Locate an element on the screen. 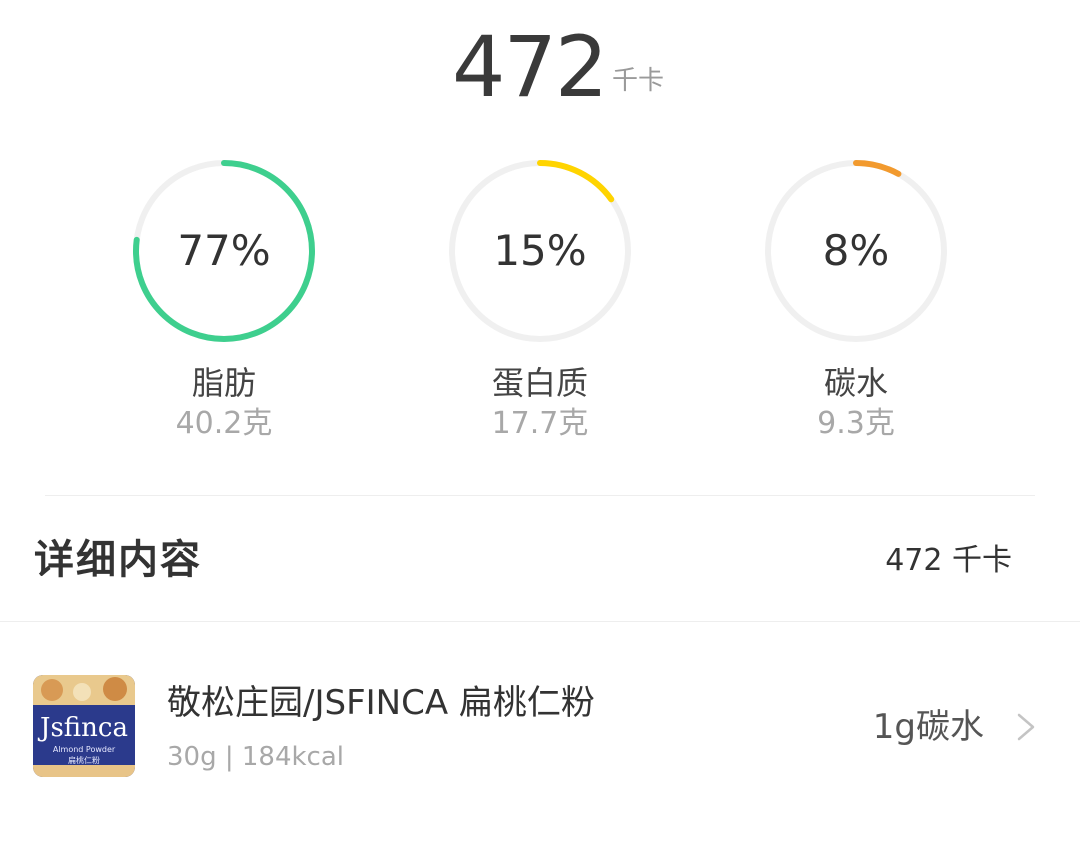 Image resolution: width=1080 pixels, height=864 pixels. food-thumbnail: Jsfinca Almond Powder 扁桃仁粉 is located at coordinates (84, 726).